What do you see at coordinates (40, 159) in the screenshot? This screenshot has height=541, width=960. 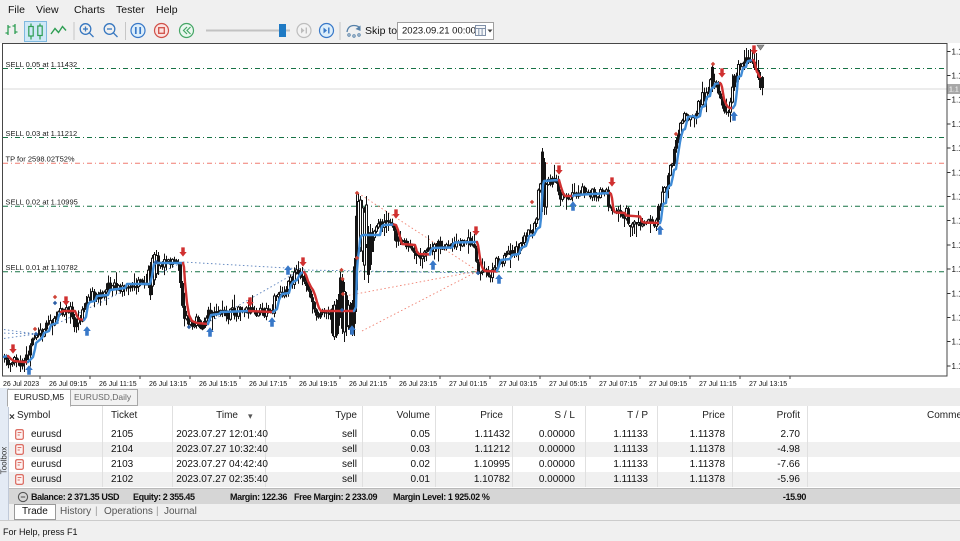 I see `svg-text: TP for 2598.02T52%` at bounding box center [40, 159].